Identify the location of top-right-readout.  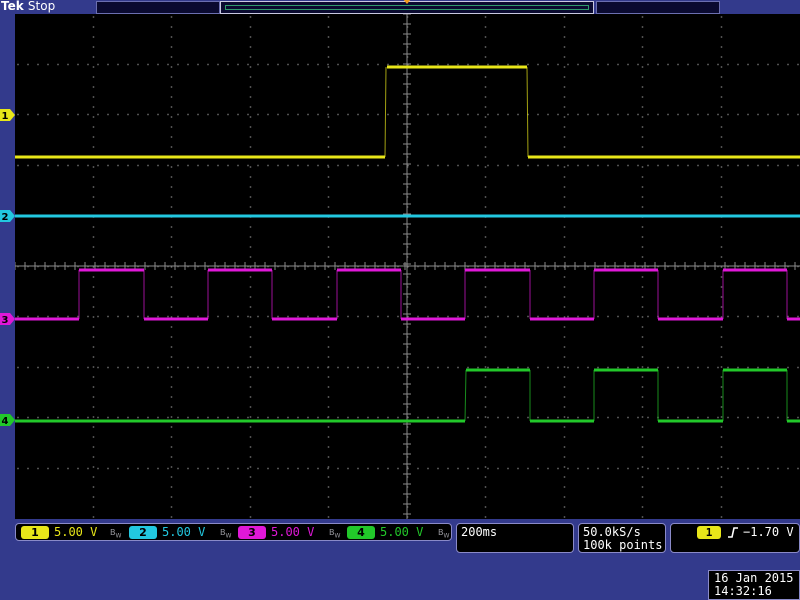
(658, 7).